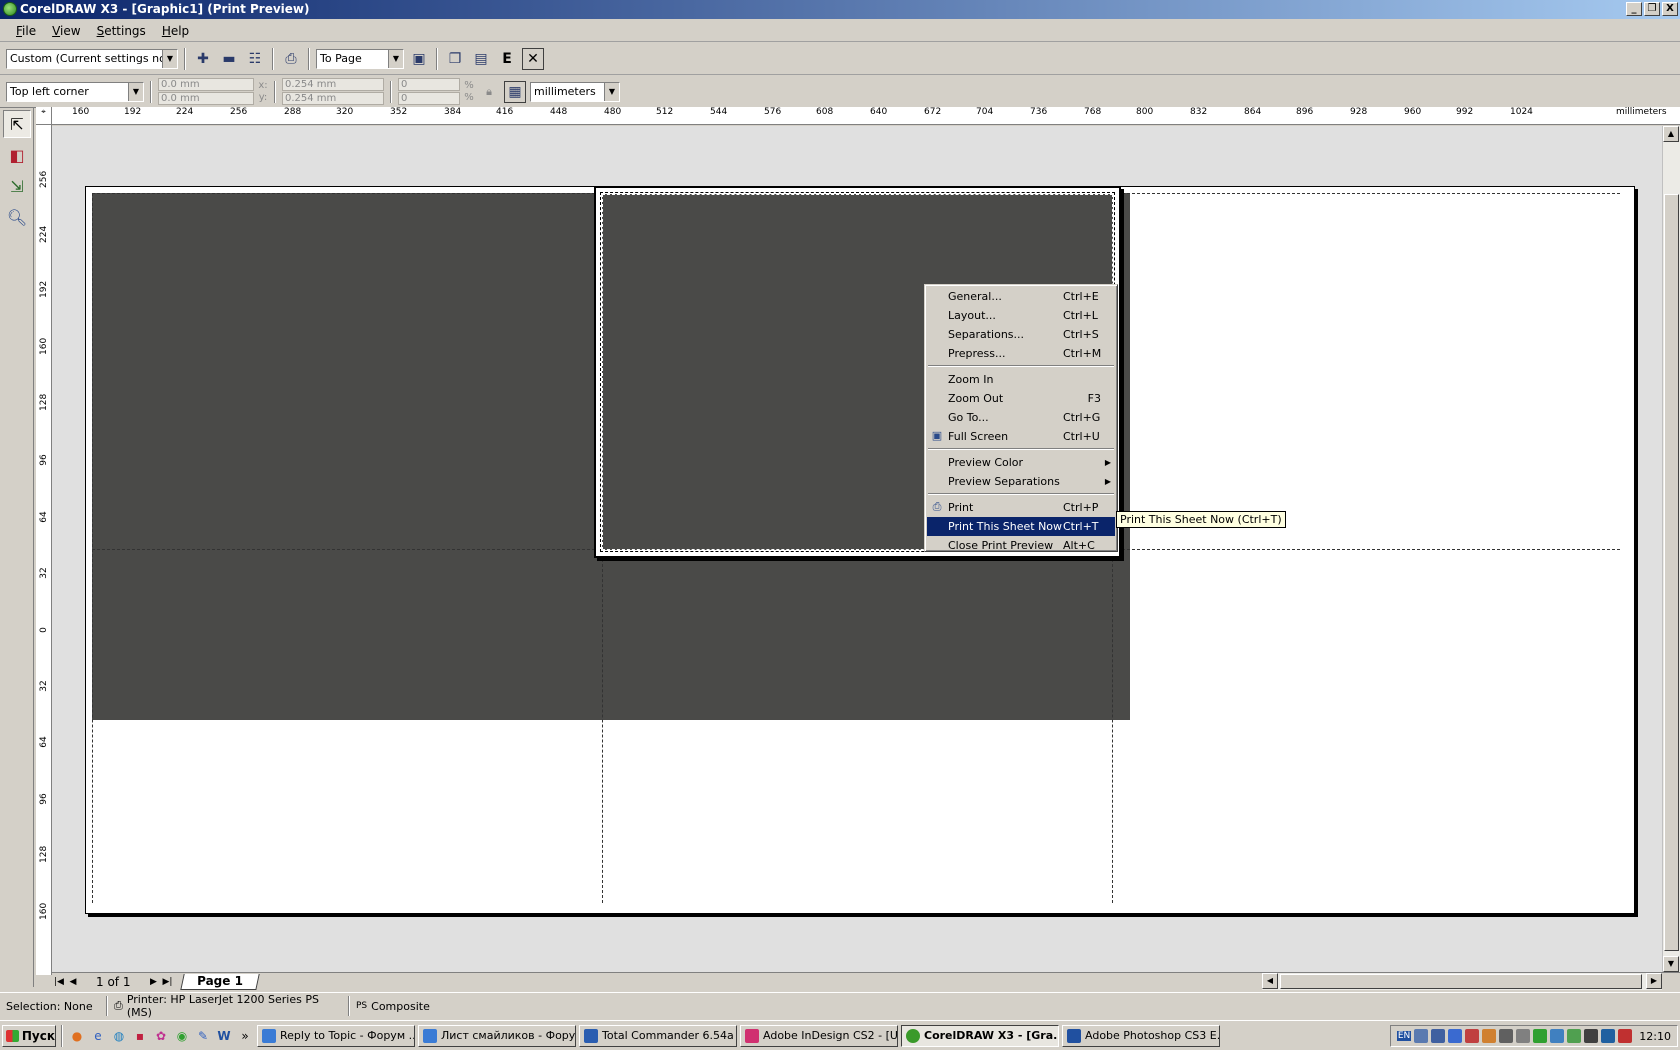  Describe the element at coordinates (1591, 1036) in the screenshot. I see `bug-icon` at that location.